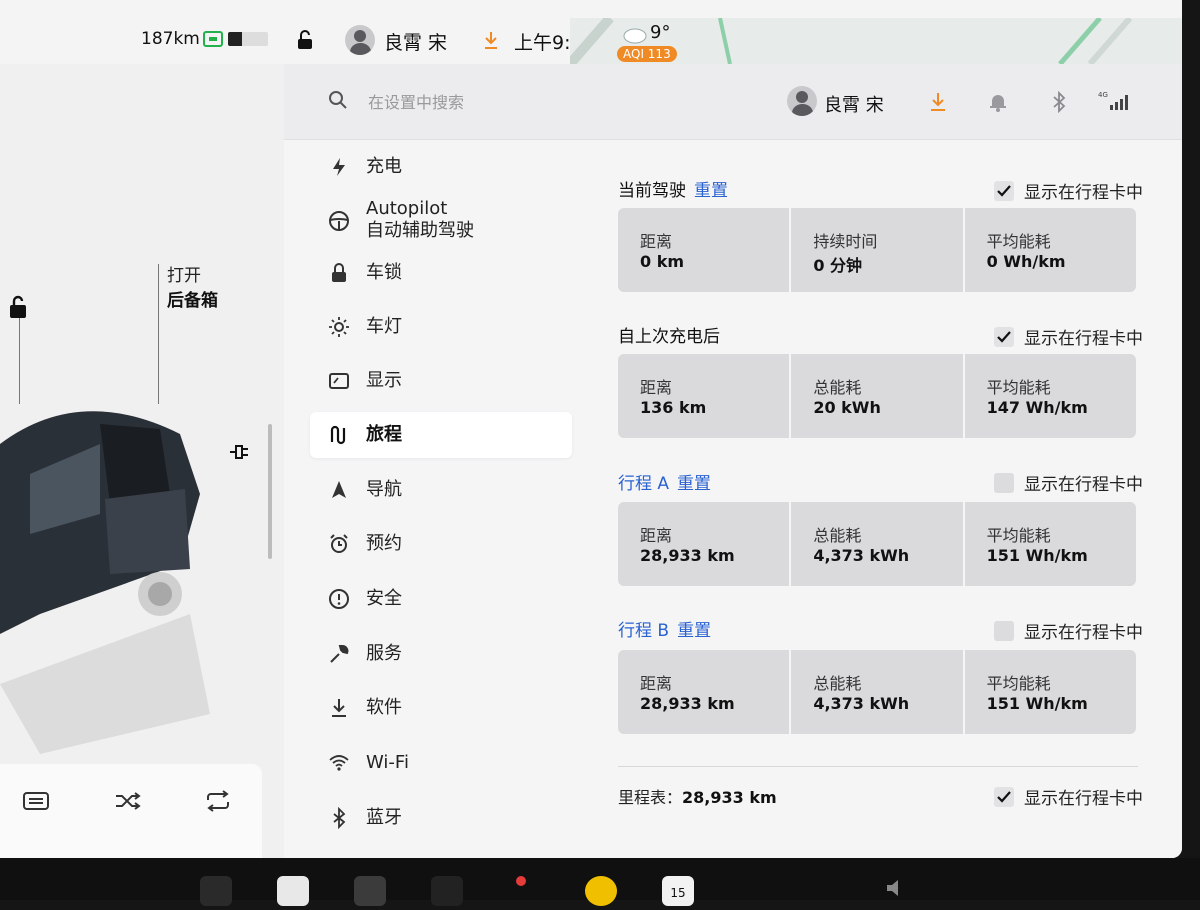 Image resolution: width=1200 pixels, height=910 pixels. What do you see at coordinates (338, 100) in the screenshot?
I see `search-icon` at bounding box center [338, 100].